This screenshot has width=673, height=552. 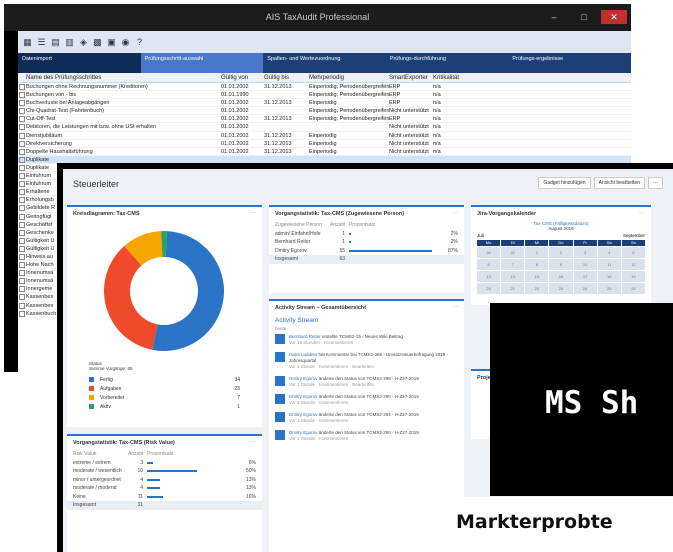 What do you see at coordinates (366, 251) in the screenshot?
I see `table-row: Dmitry Egorov 55 87%` at bounding box center [366, 251].